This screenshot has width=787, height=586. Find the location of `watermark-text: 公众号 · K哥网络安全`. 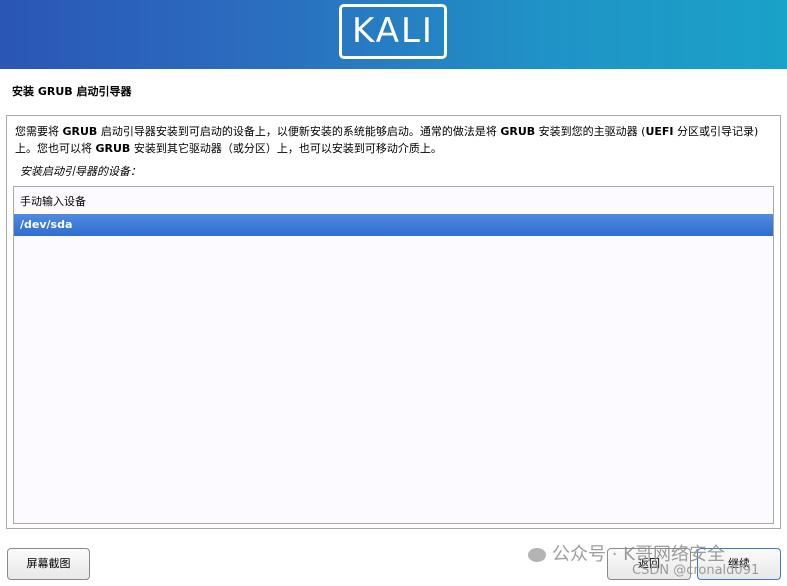

watermark-text: 公众号 · K哥网络安全 is located at coordinates (638, 554).